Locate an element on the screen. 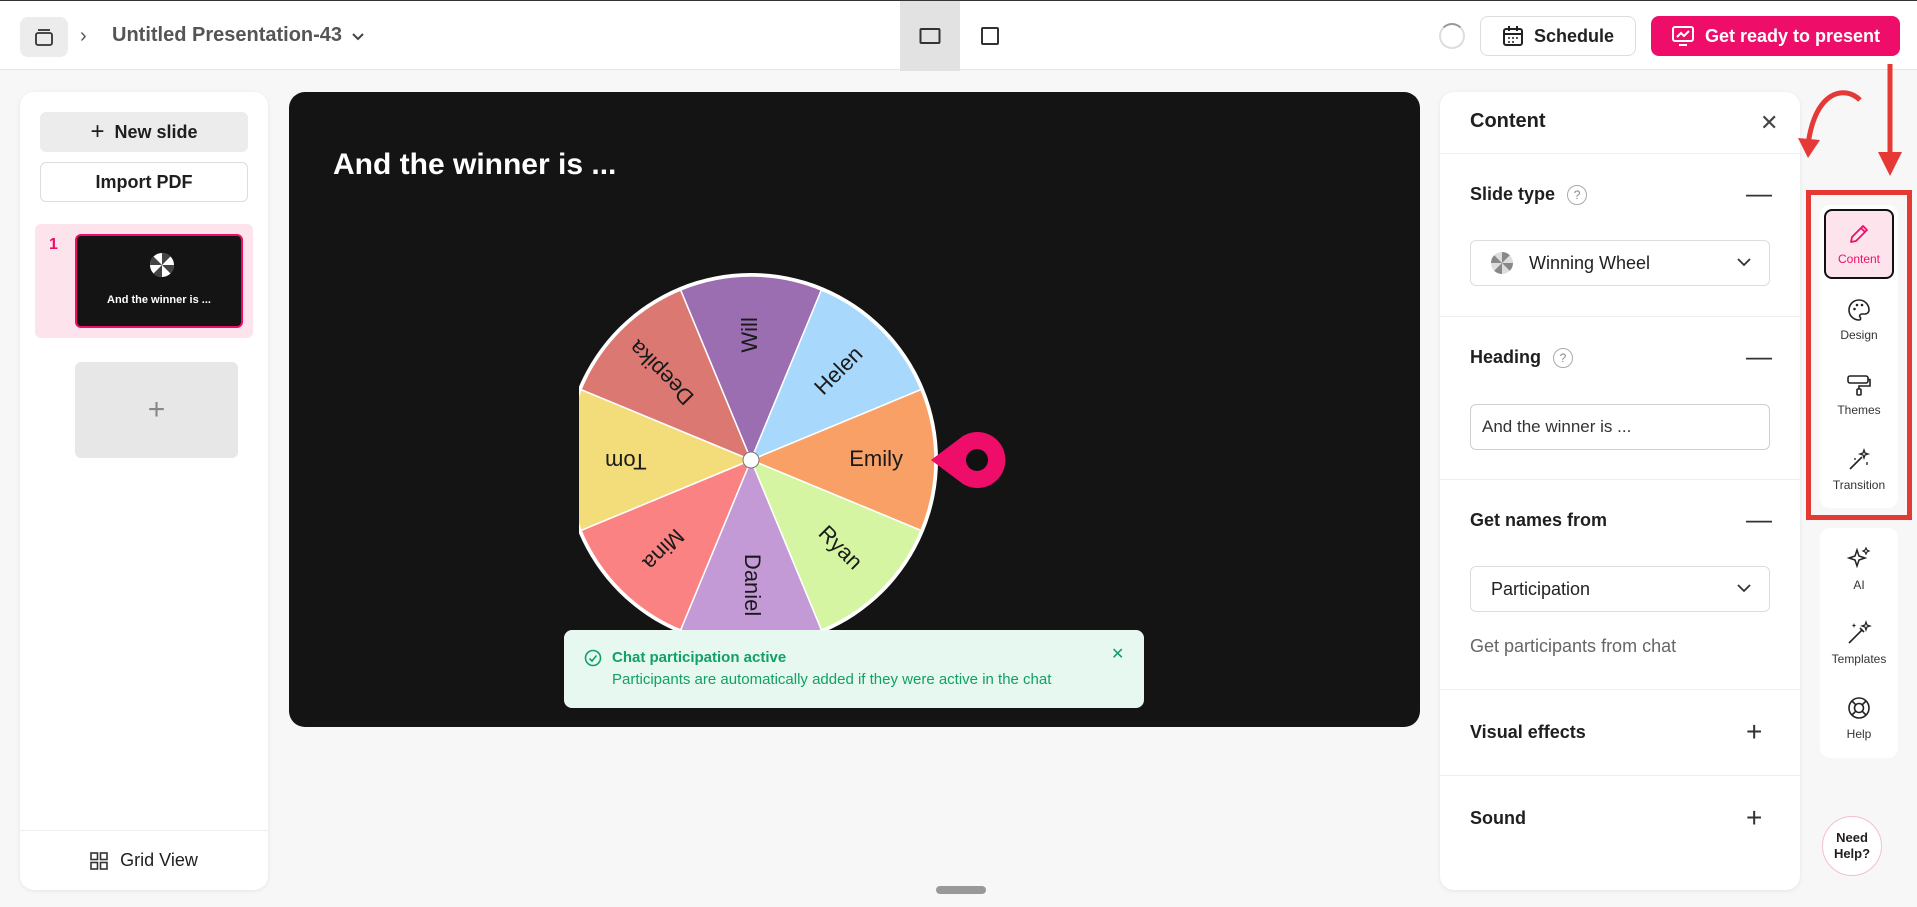 The width and height of the screenshot is (1917, 907). slide-type-section: Slide type ? — Winning Wheel is located at coordinates (1620, 235).